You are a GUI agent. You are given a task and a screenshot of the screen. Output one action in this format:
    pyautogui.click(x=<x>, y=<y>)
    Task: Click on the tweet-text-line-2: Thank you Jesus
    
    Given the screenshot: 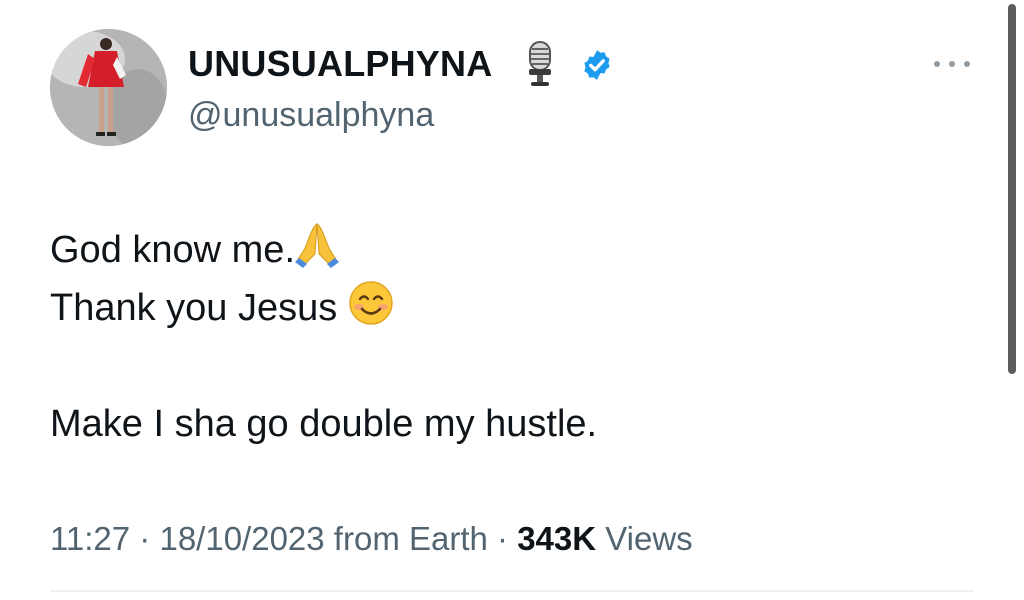 What is the action you would take?
    pyautogui.click(x=222, y=305)
    